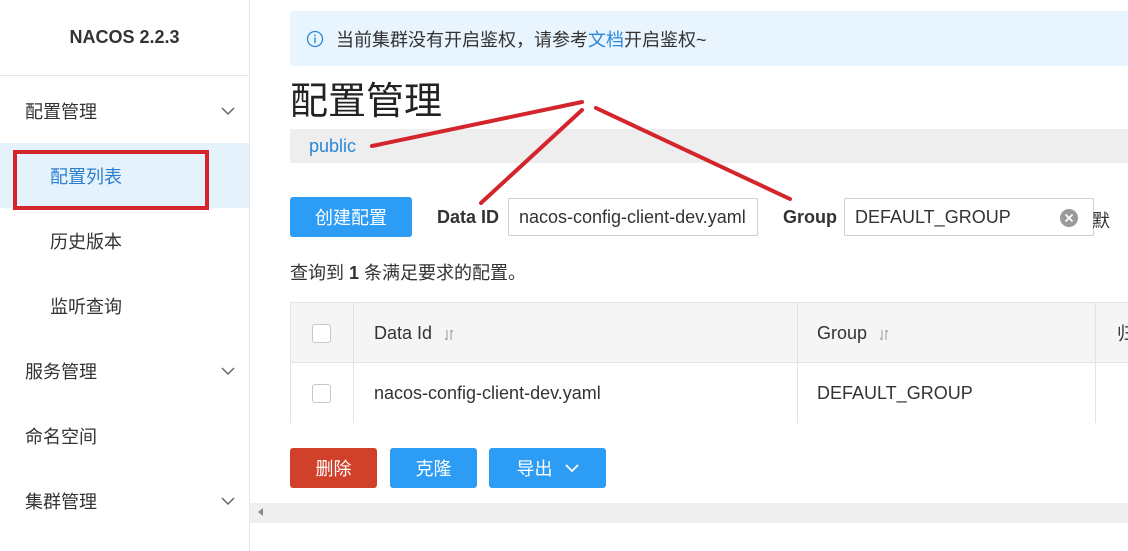 This screenshot has height=551, width=1128. What do you see at coordinates (665, 39) in the screenshot?
I see `notice-text-suffix: 开启鉴权~` at bounding box center [665, 39].